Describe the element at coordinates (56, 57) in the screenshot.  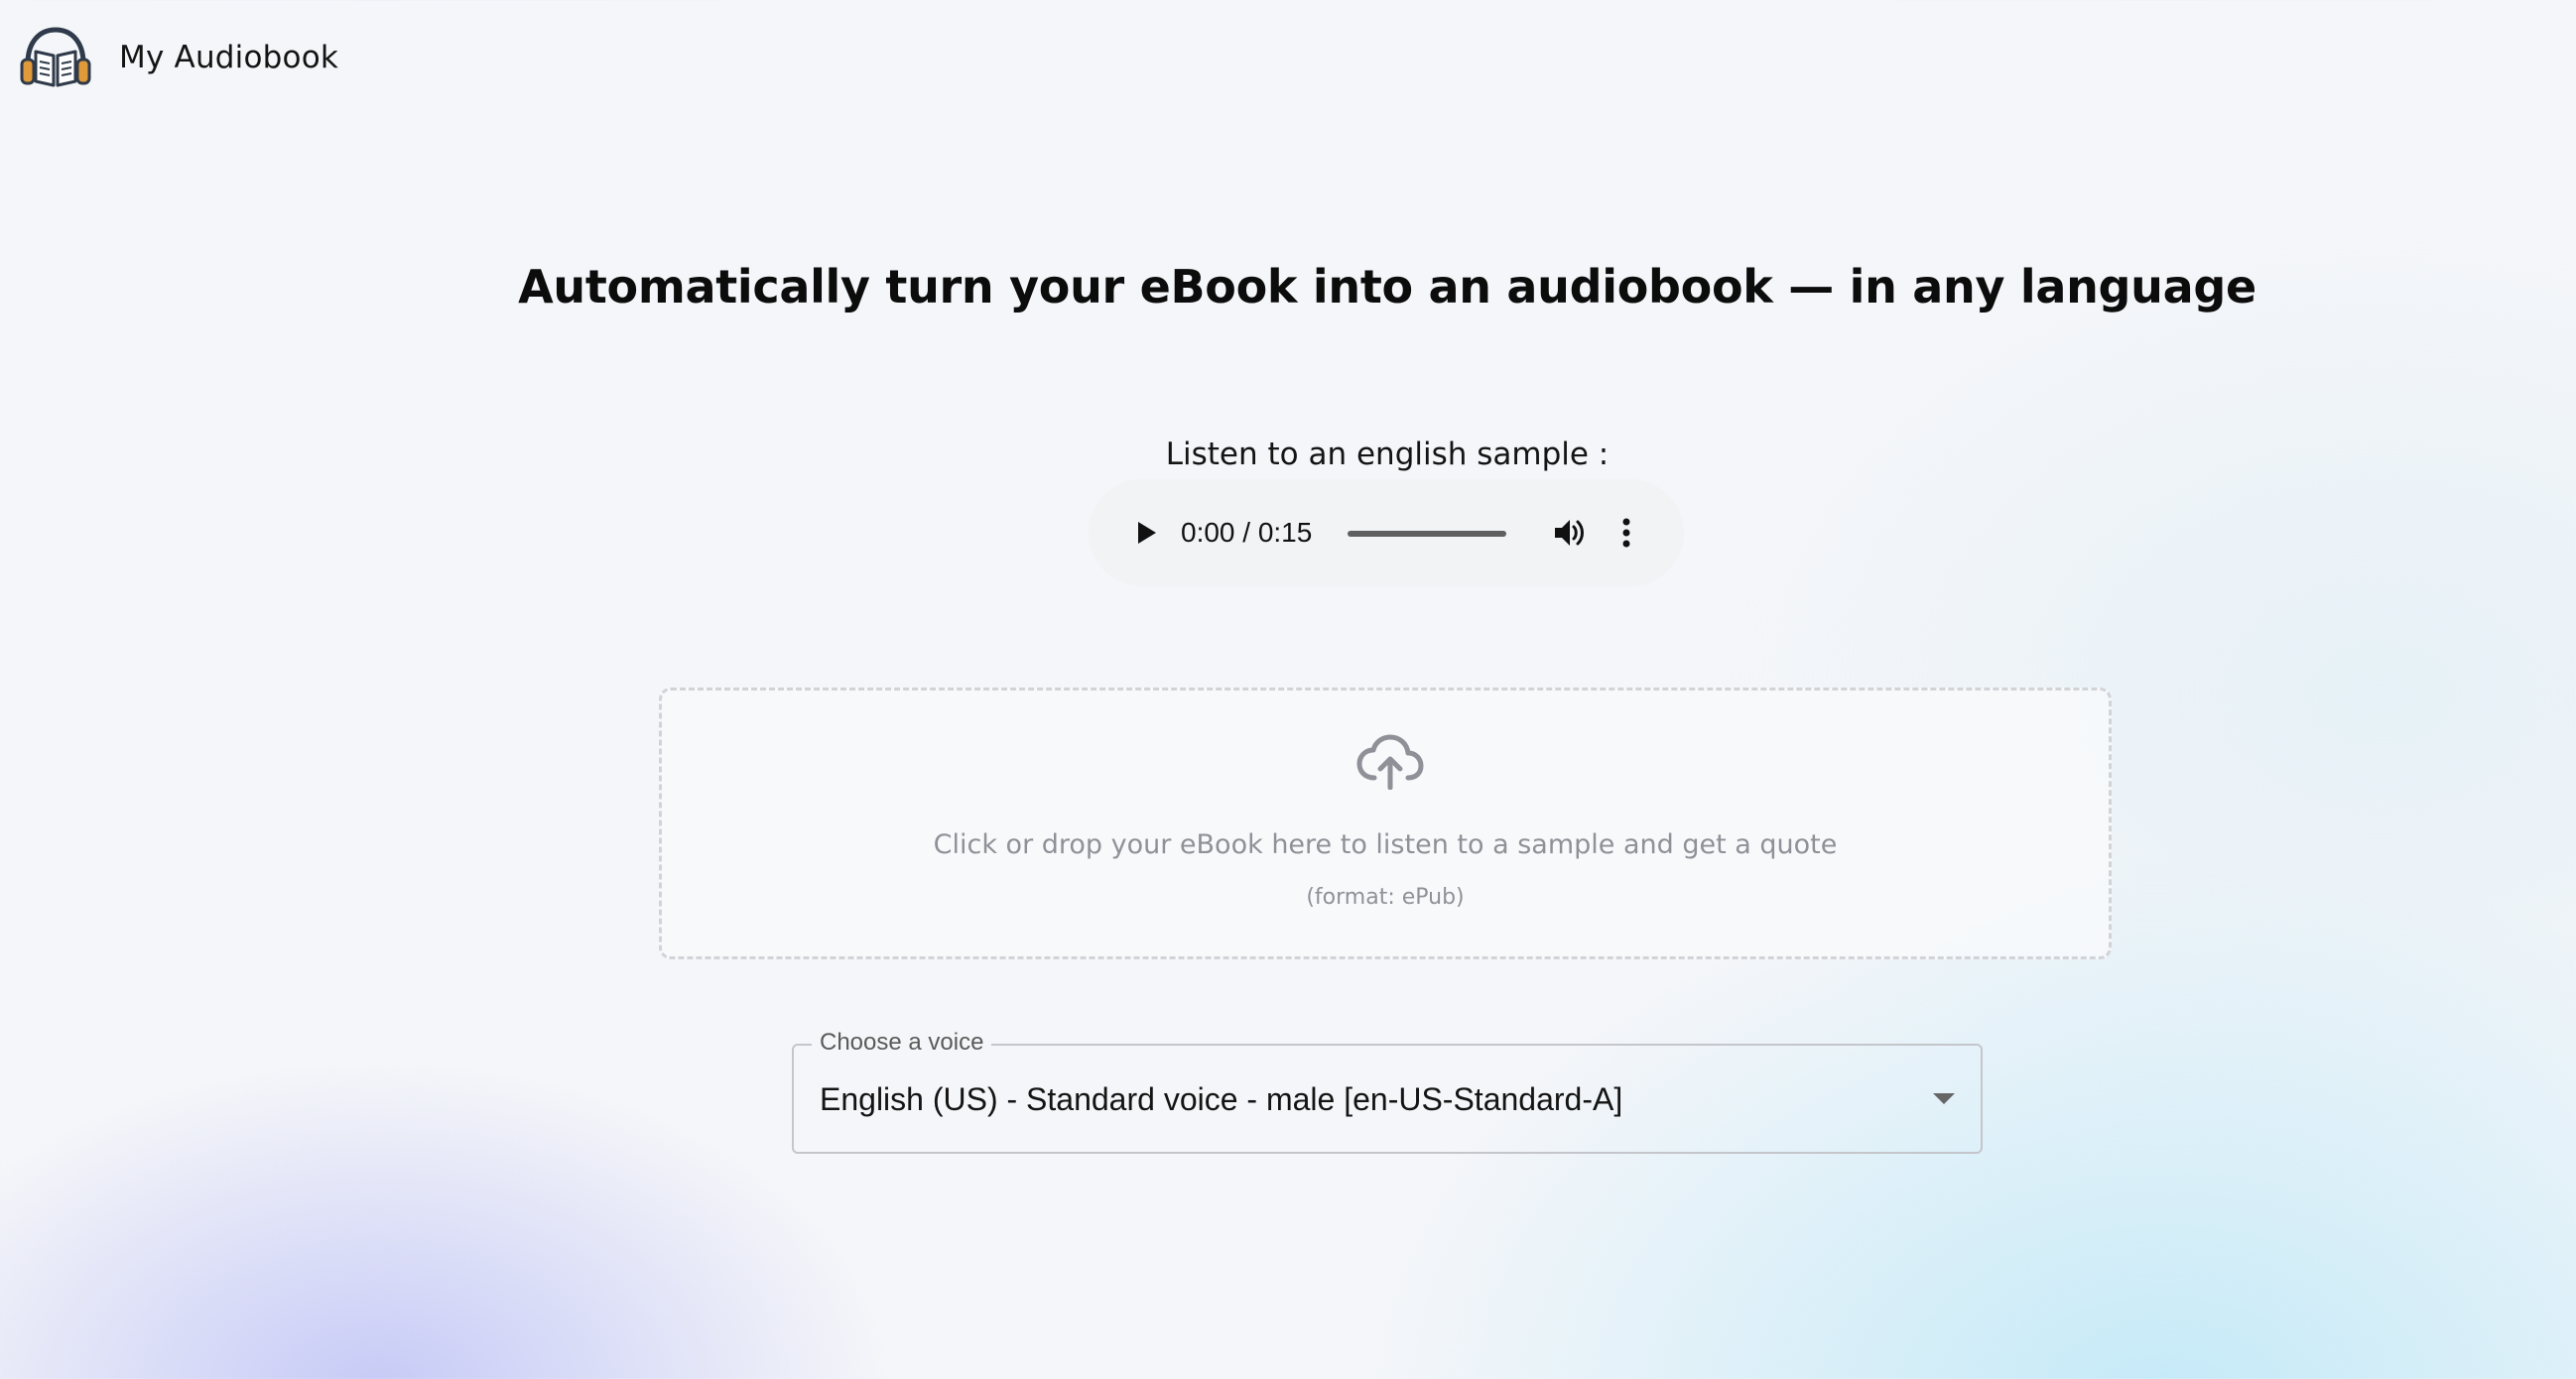
I see `headphones-book-icon` at that location.